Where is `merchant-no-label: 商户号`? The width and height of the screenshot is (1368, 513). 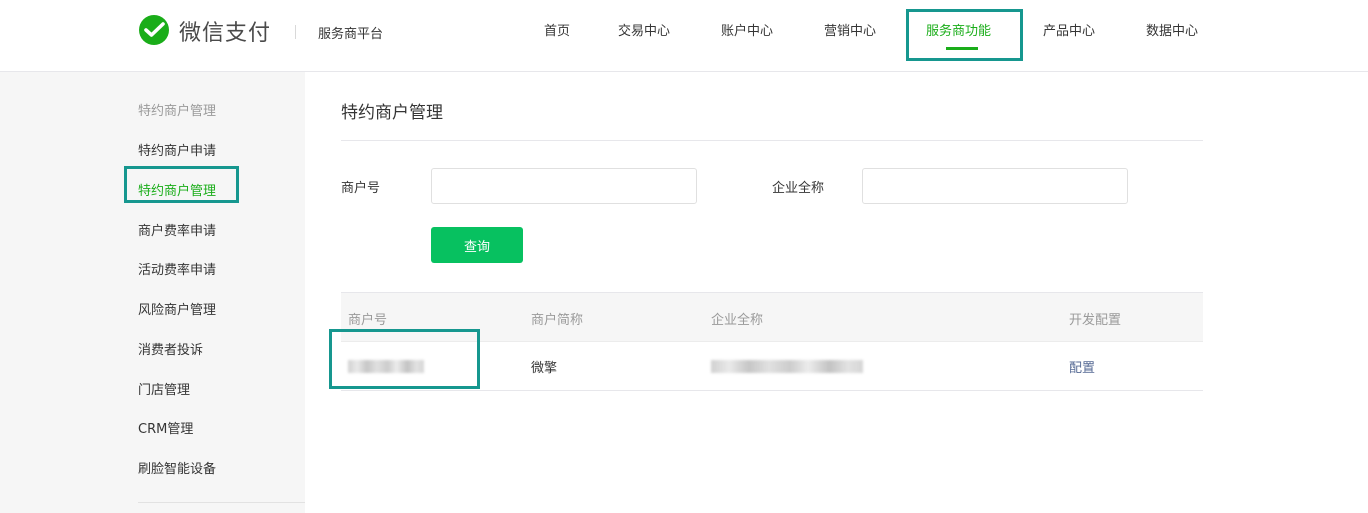
merchant-no-label: 商户号 is located at coordinates (361, 188).